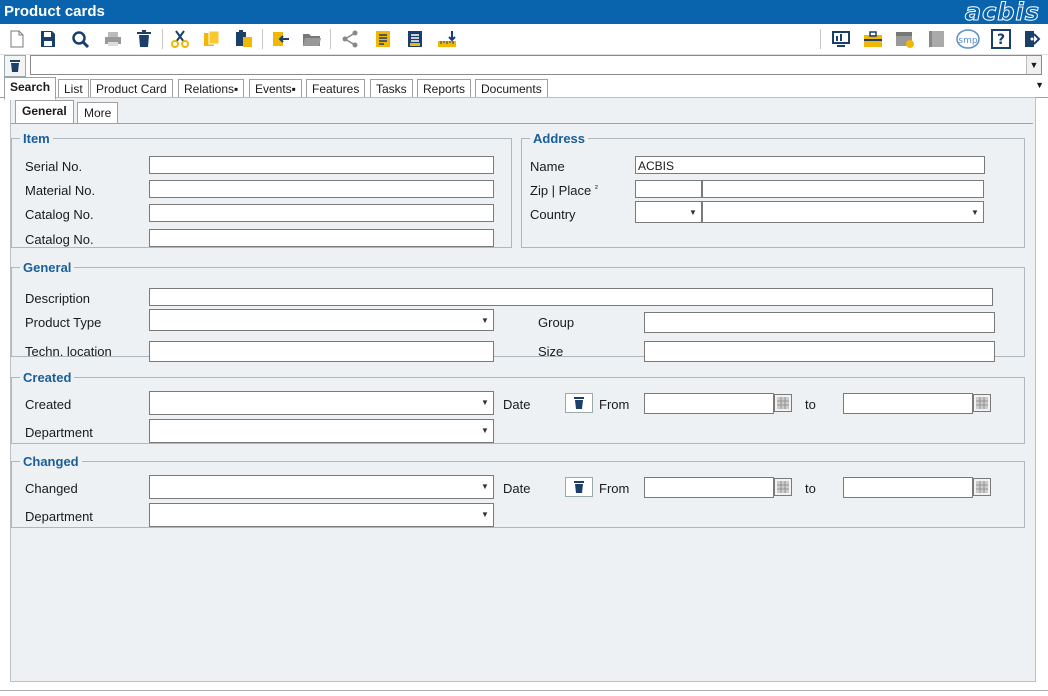 Image resolution: width=1048 pixels, height=696 pixels. What do you see at coordinates (559, 138) in the screenshot?
I see `address-legend: Address` at bounding box center [559, 138].